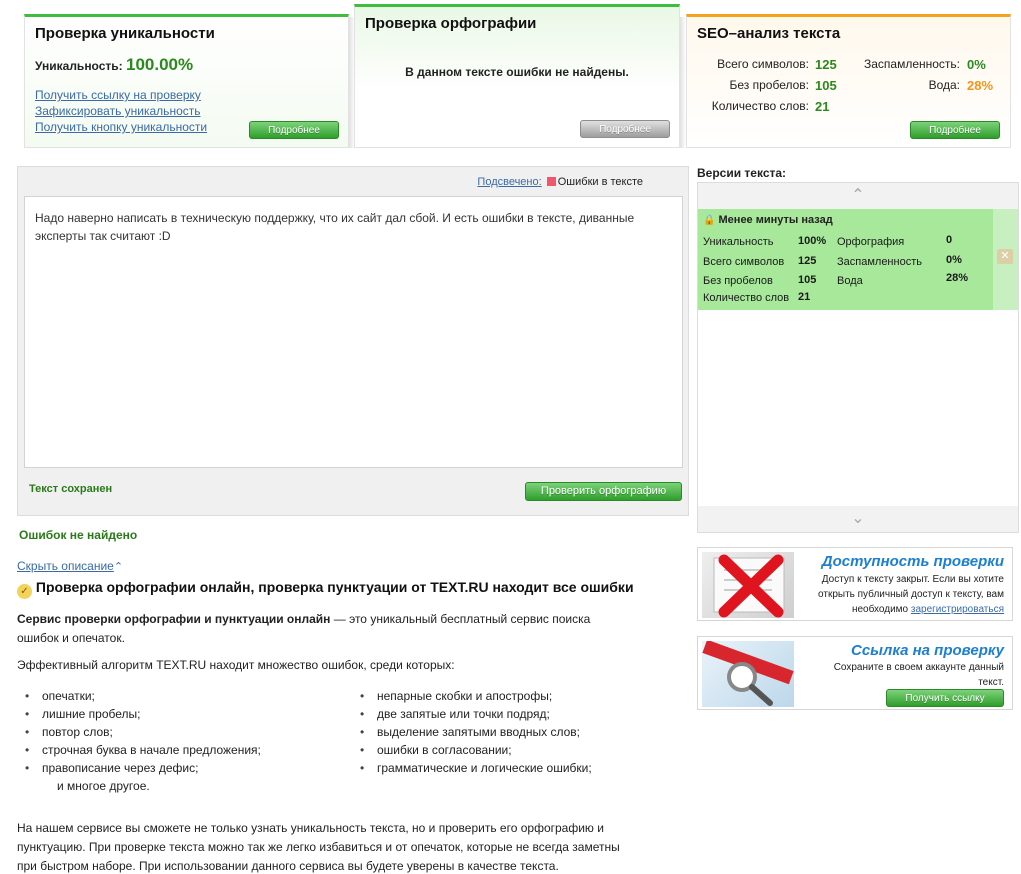  I want to click on version-spell-value: 0, so click(949, 240).